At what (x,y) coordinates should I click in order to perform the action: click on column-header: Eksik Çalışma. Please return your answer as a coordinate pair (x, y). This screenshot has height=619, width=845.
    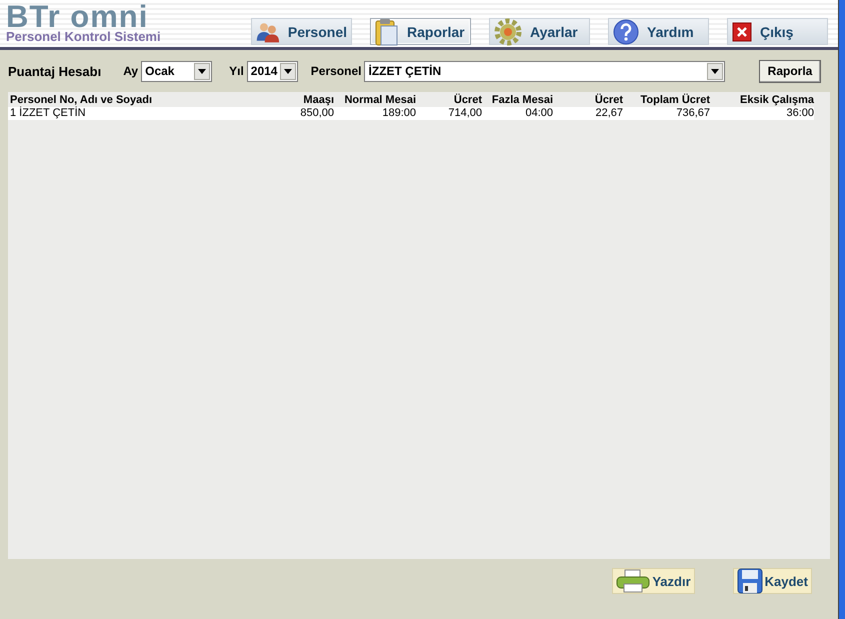
    Looking at the image, I should click on (776, 100).